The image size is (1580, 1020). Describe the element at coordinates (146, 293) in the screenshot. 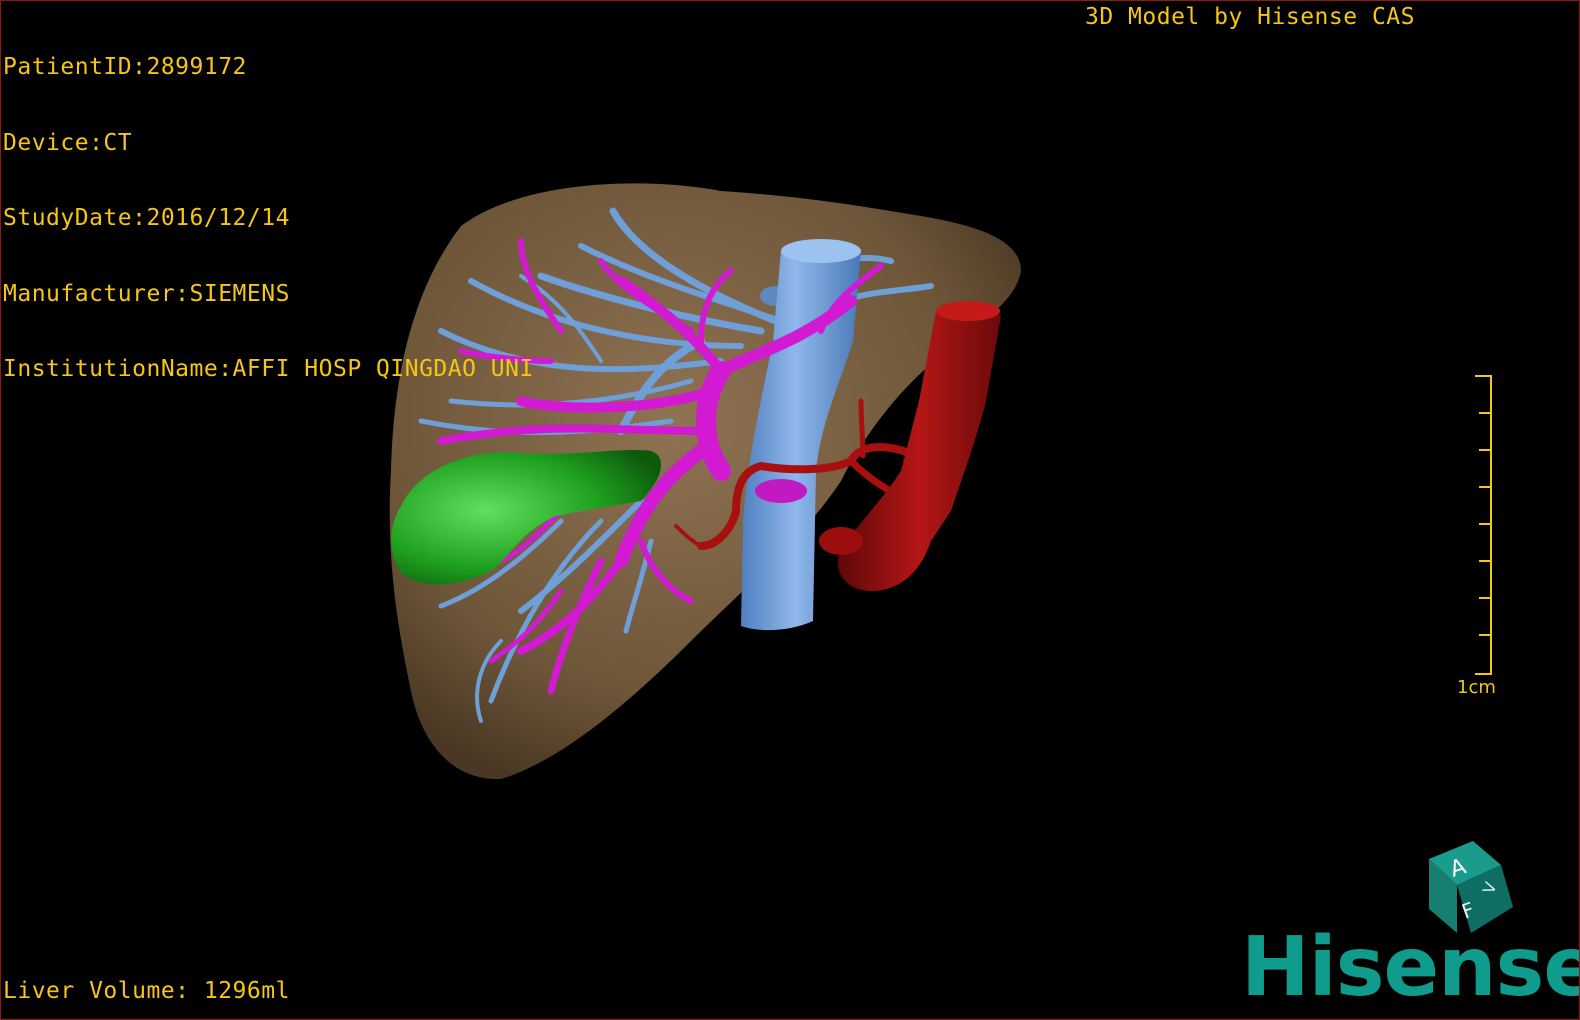

I see `manufacturer-label: Manufacturer:SIEMENS` at that location.